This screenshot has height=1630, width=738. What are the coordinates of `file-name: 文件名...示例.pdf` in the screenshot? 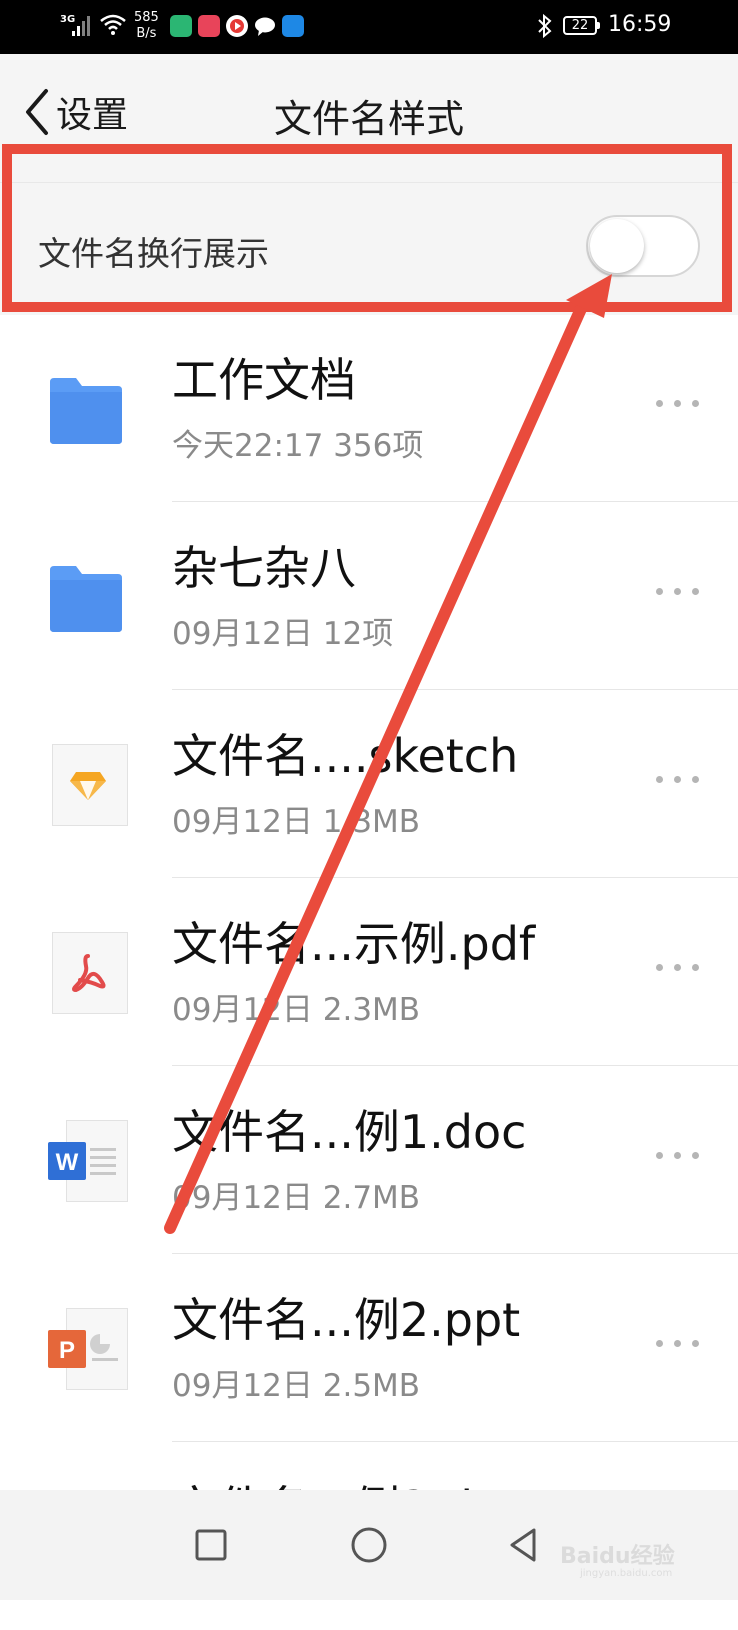 It's located at (354, 944).